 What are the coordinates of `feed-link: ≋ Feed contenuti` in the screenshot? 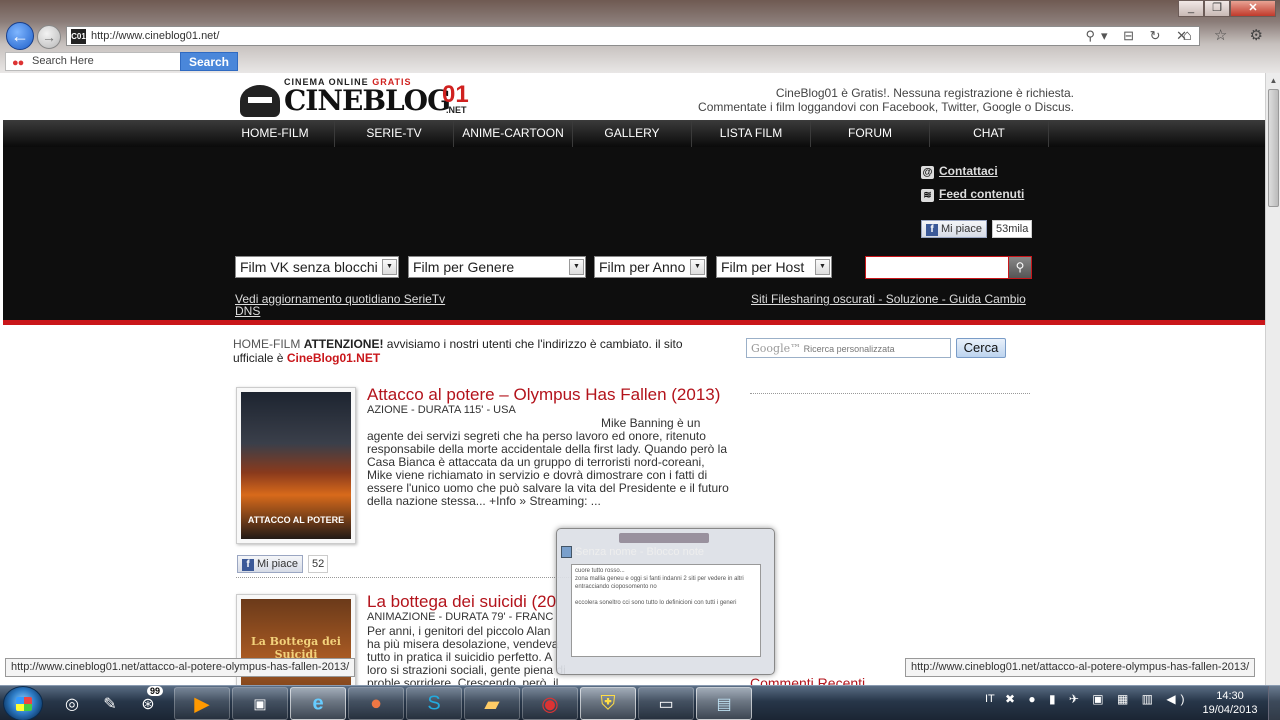 It's located at (972, 194).